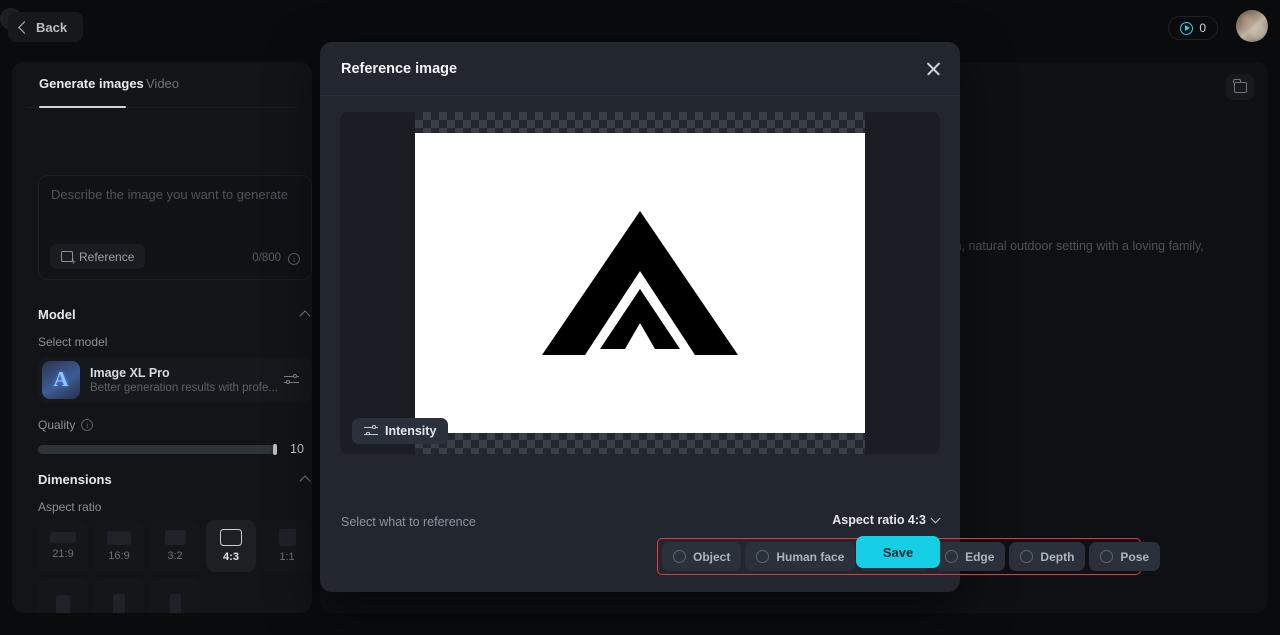 The height and width of the screenshot is (635, 1280). Describe the element at coordinates (130, 373) in the screenshot. I see `model-name: Image XL Pro` at that location.